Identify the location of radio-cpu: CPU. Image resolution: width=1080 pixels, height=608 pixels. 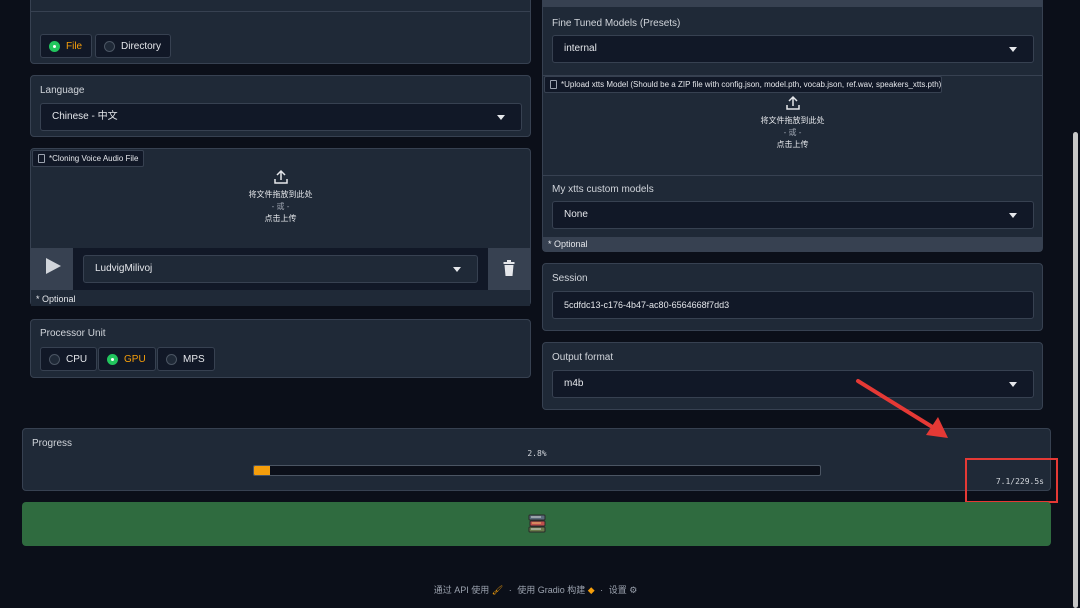
(69, 359).